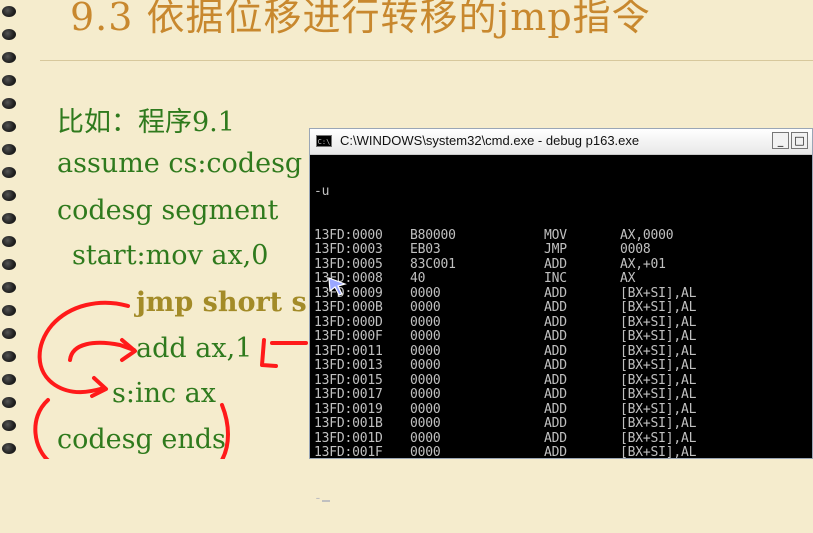 Image resolution: width=813 pixels, height=533 pixels. Describe the element at coordinates (505, 337) in the screenshot. I see `disasm-row: 13FD:000F 0000 ADD [BX+SI],AL` at that location.